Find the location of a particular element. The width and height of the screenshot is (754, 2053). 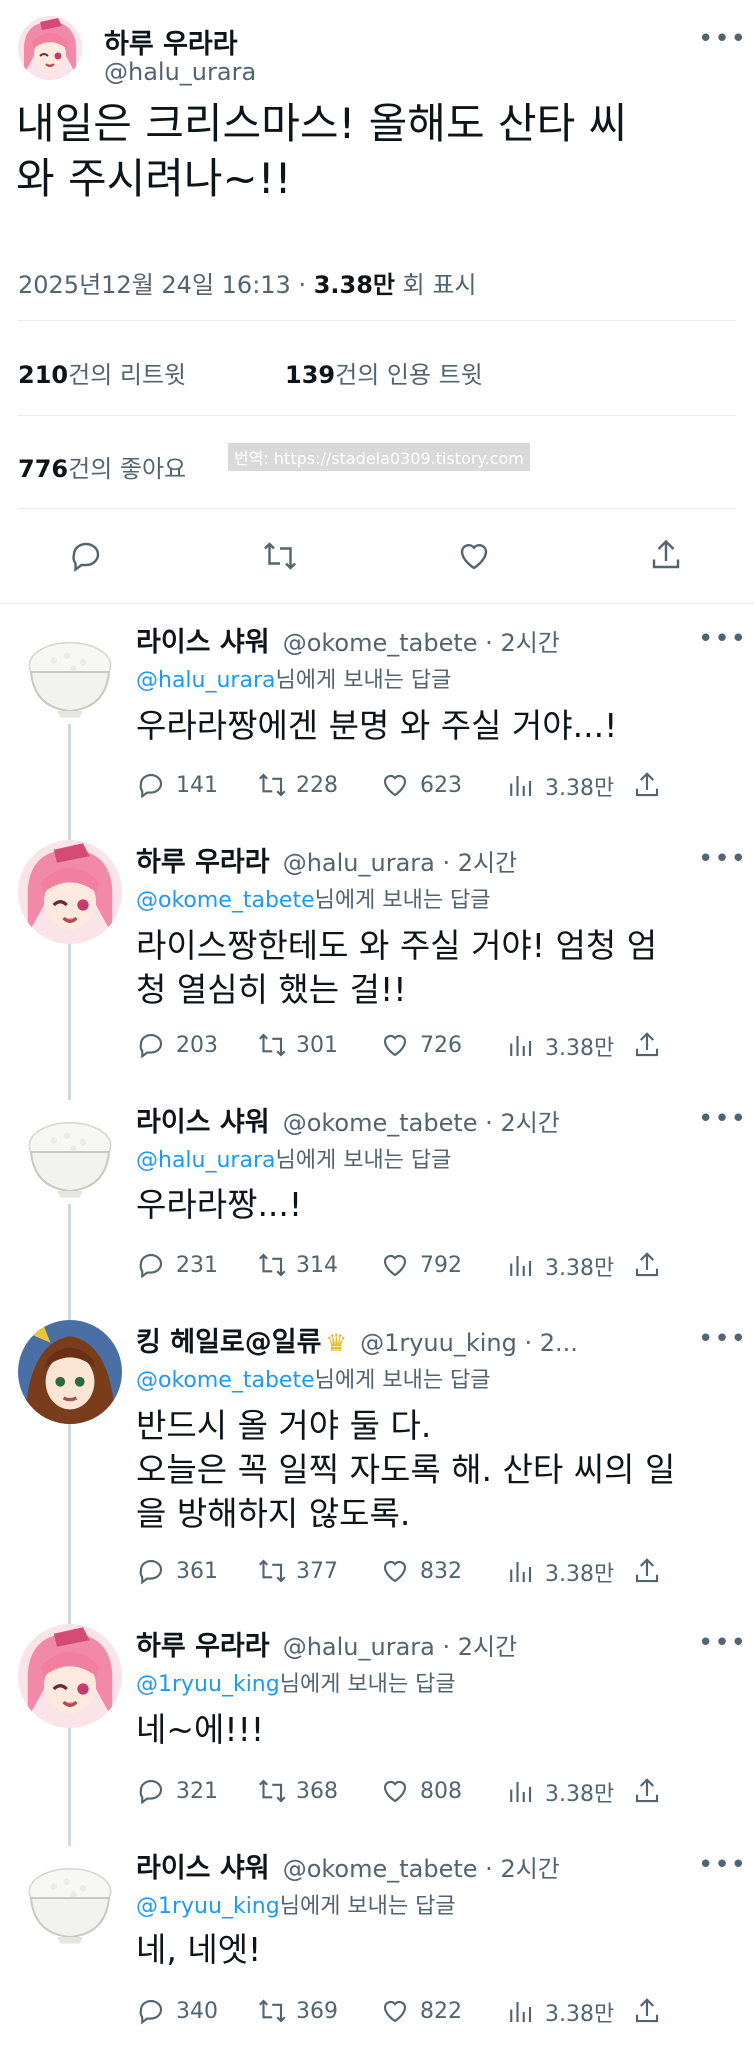

retweet-stat: 210건의 리트윗 is located at coordinates (102, 372).